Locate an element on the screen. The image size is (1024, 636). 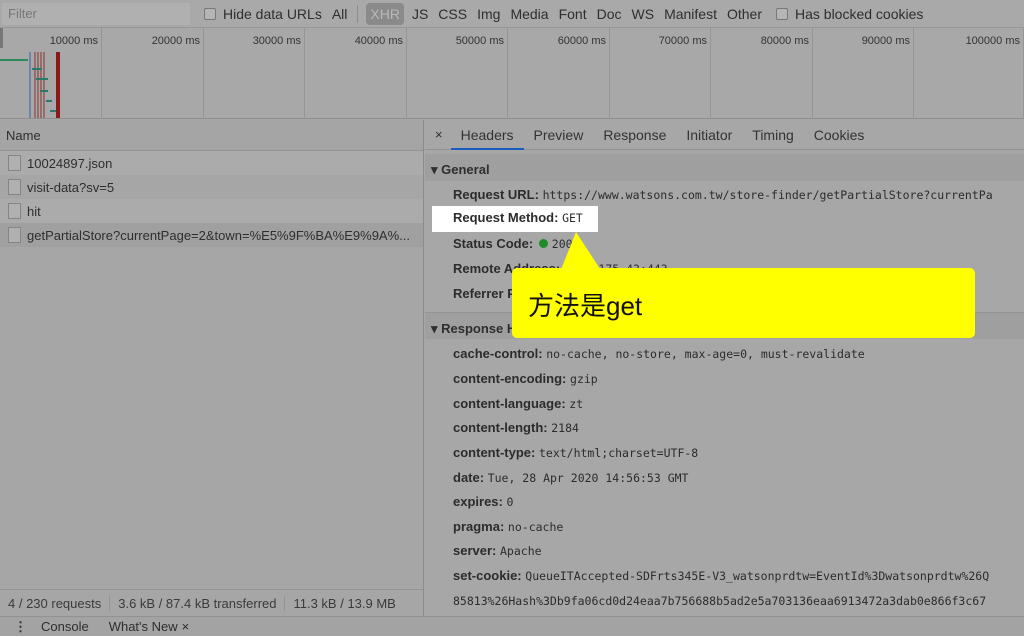
tab-response: Response is located at coordinates (634, 135).